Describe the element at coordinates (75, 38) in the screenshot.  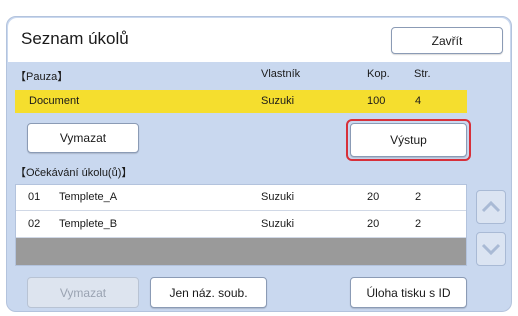
I see `dialog-title: Seznam úkolů` at that location.